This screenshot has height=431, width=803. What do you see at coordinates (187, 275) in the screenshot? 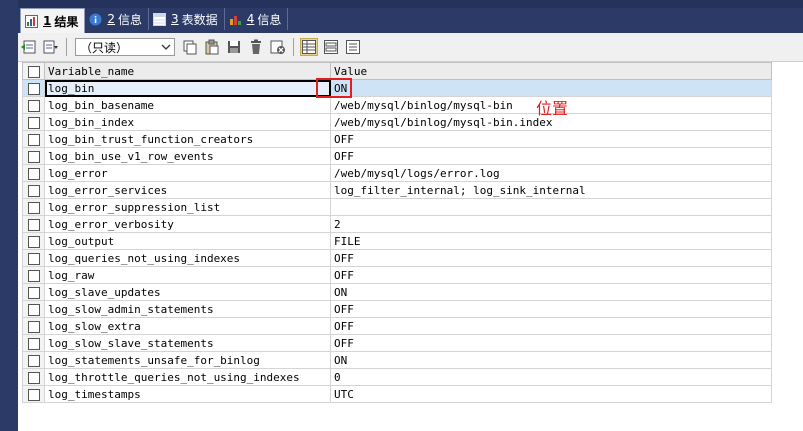
I see `variable-name-cell: log_raw` at bounding box center [187, 275].